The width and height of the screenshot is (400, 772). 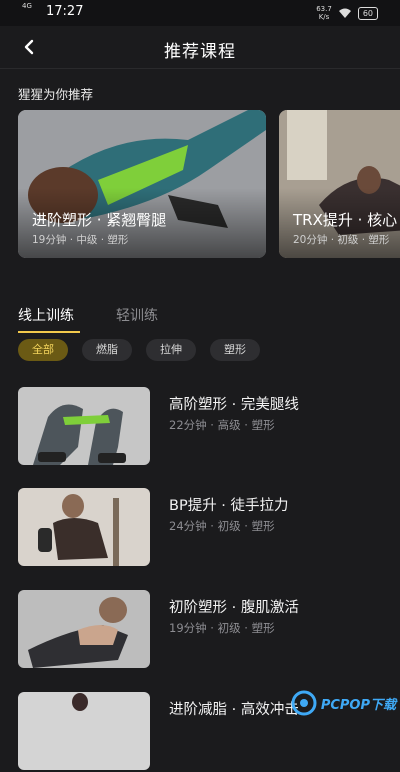 I want to click on status-right: 63.7 K/s 60, so click(x=347, y=13).